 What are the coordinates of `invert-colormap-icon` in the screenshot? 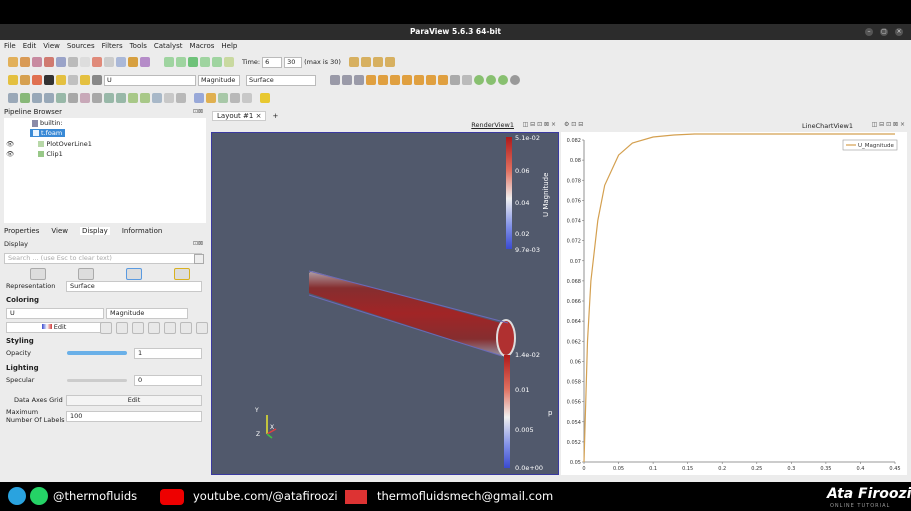 It's located at (170, 328).